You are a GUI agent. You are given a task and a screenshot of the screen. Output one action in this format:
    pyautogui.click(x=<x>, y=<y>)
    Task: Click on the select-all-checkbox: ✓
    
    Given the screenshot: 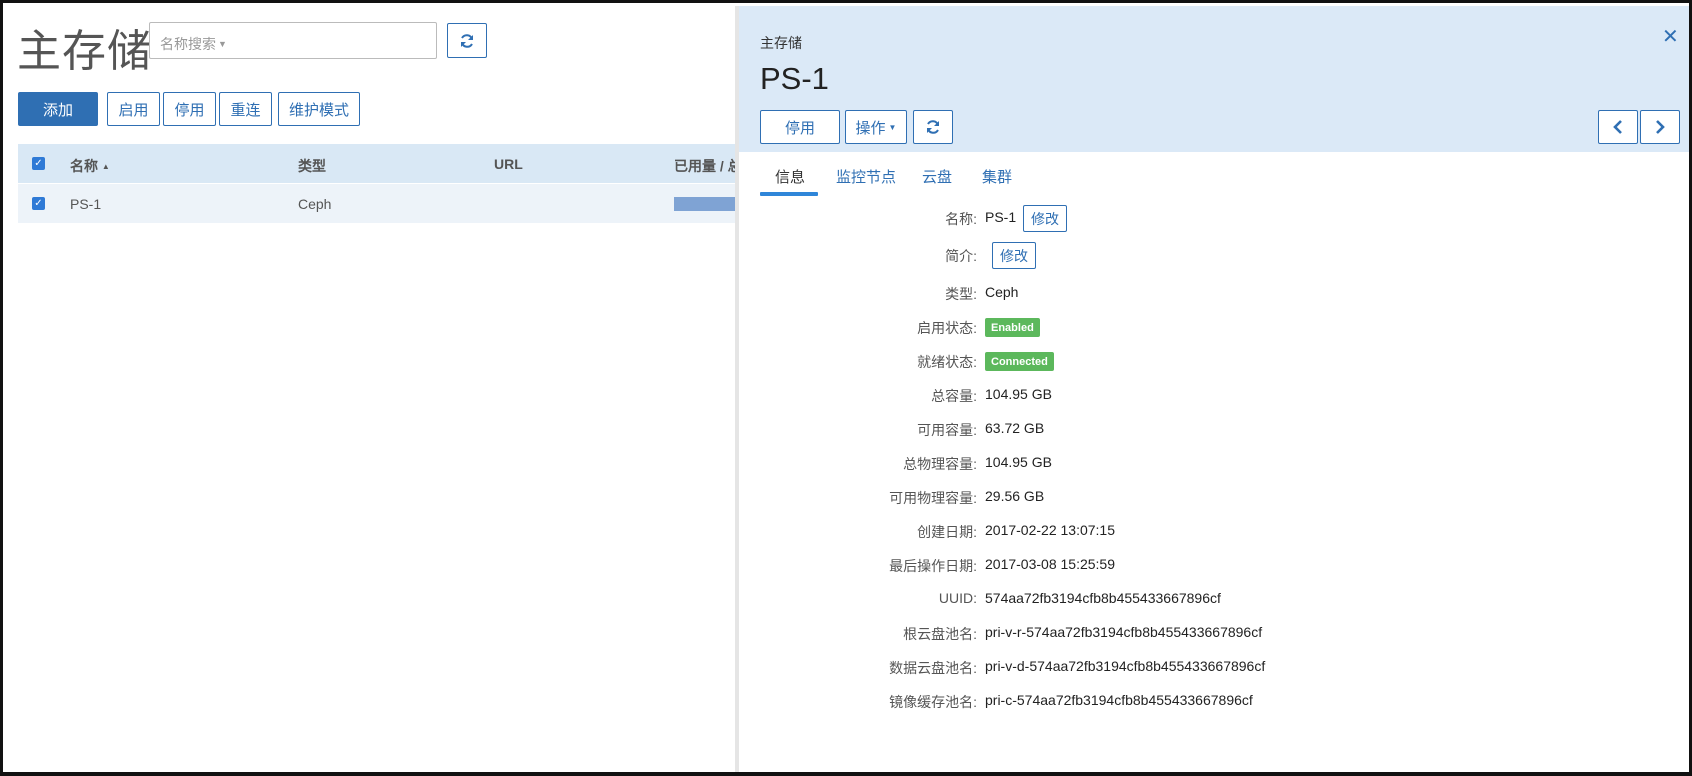 What is the action you would take?
    pyautogui.click(x=38, y=163)
    